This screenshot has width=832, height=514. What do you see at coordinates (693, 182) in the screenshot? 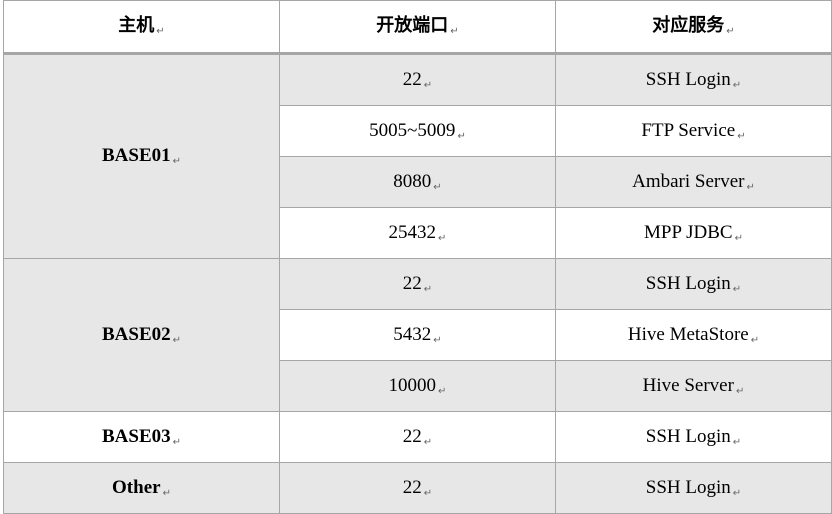
I see `service-cell: Ambari Server ↵` at bounding box center [693, 182].